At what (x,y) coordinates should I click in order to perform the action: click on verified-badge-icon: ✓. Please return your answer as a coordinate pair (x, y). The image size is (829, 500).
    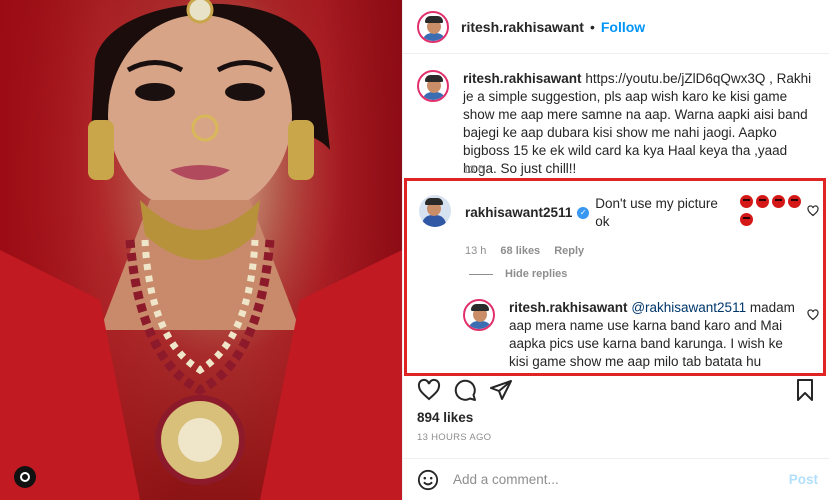
    Looking at the image, I should click on (583, 213).